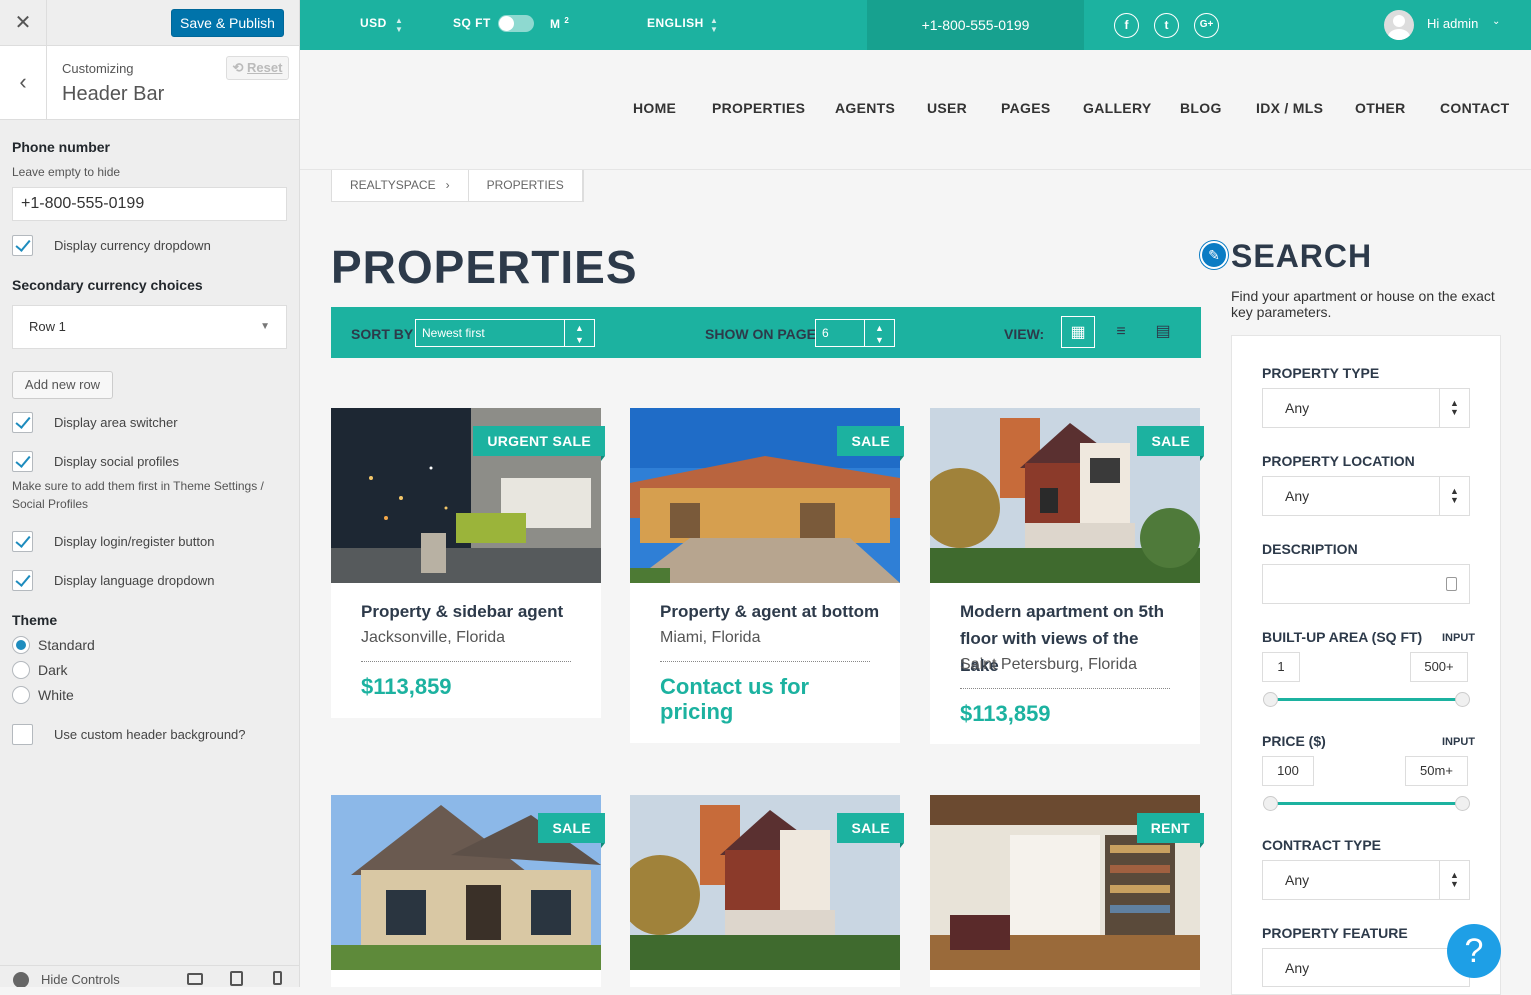  What do you see at coordinates (654, 108) in the screenshot?
I see `nav-item-home: HOME` at bounding box center [654, 108].